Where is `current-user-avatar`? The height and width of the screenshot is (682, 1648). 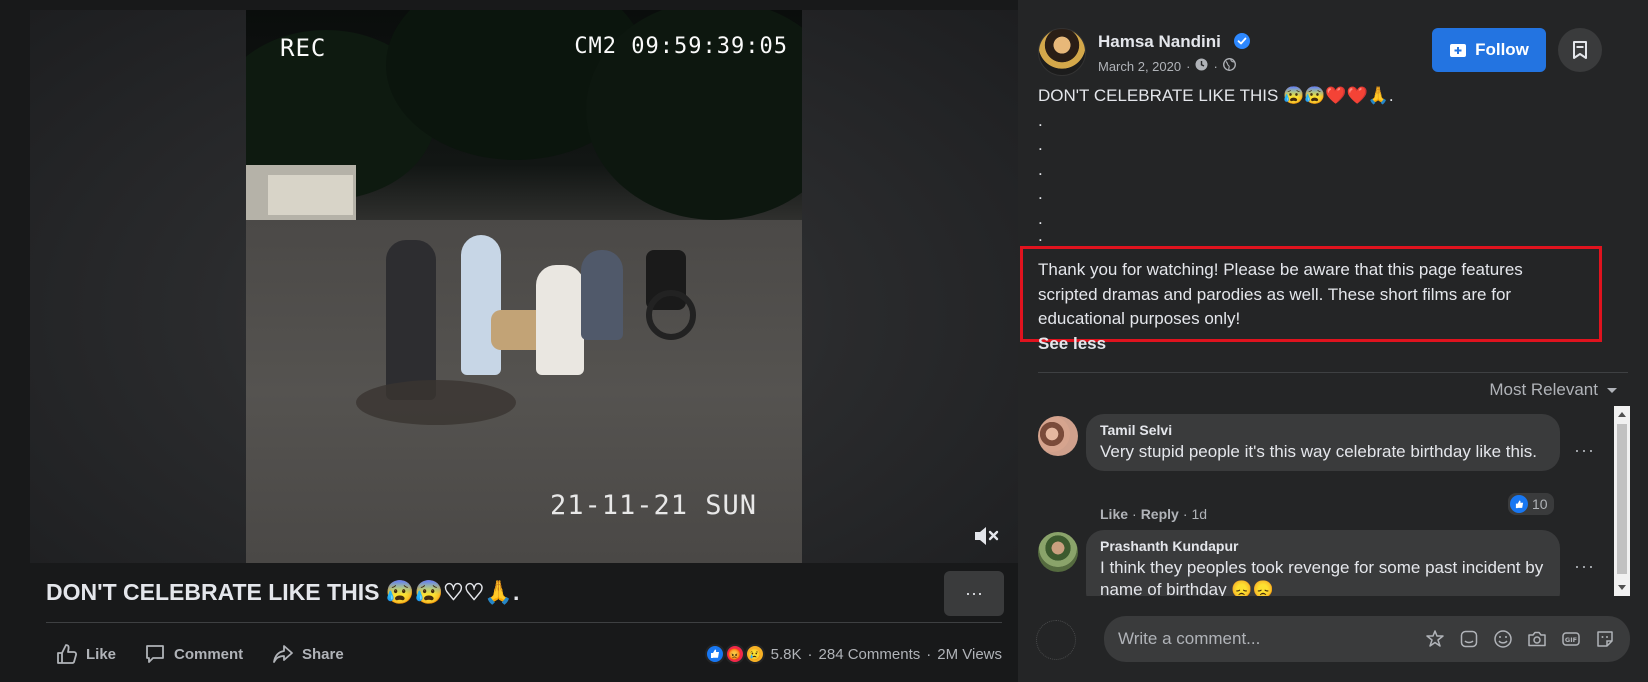
current-user-avatar is located at coordinates (1056, 640).